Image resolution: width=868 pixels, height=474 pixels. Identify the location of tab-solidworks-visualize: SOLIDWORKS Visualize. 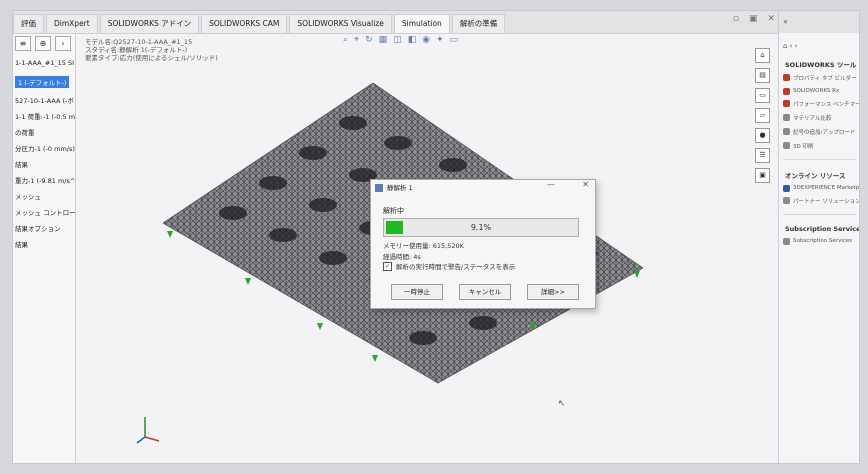
(340, 23).